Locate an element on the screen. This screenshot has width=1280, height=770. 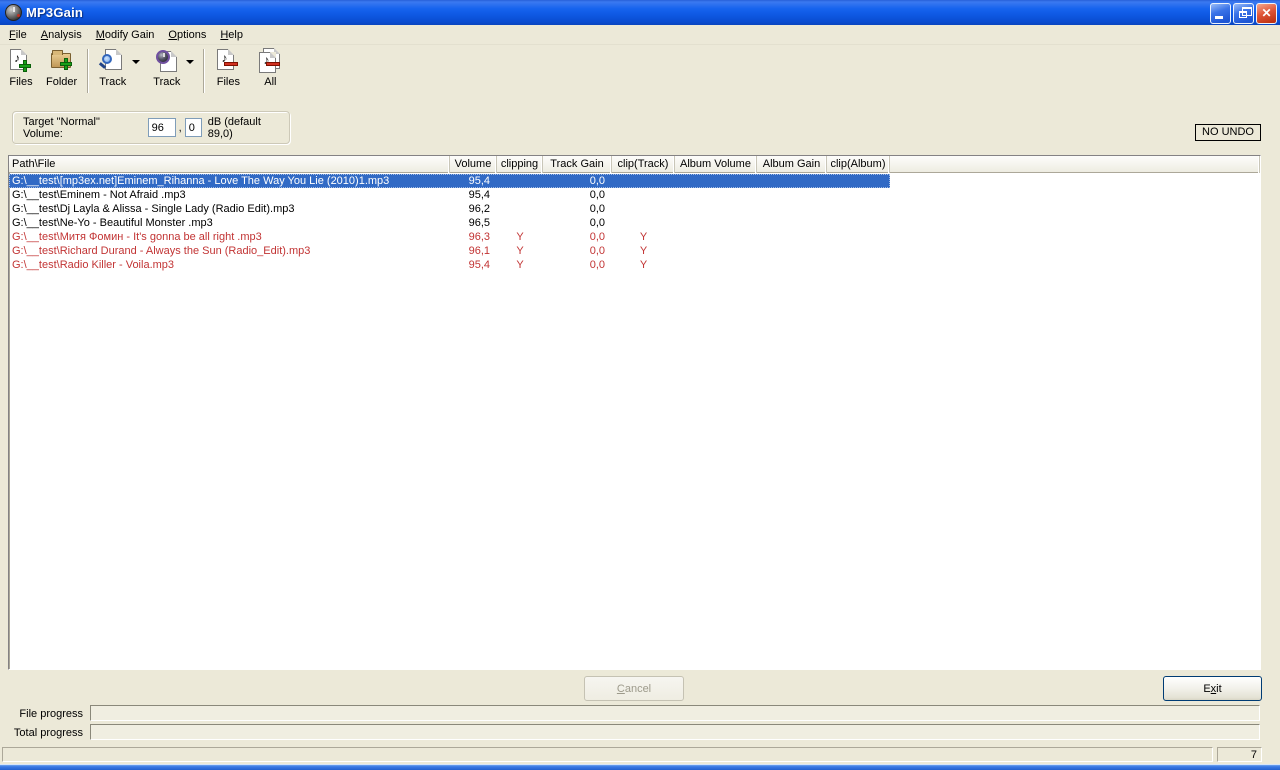
file-count-panel: 7 is located at coordinates (1239, 754).